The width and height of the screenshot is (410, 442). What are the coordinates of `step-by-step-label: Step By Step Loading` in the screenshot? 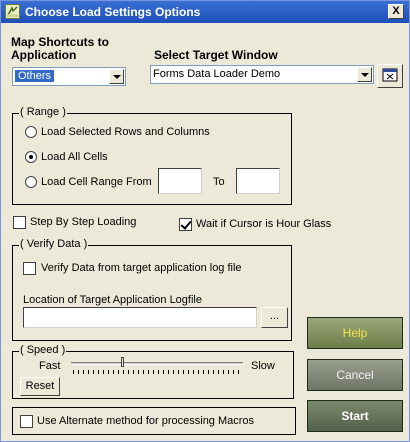 It's located at (83, 222).